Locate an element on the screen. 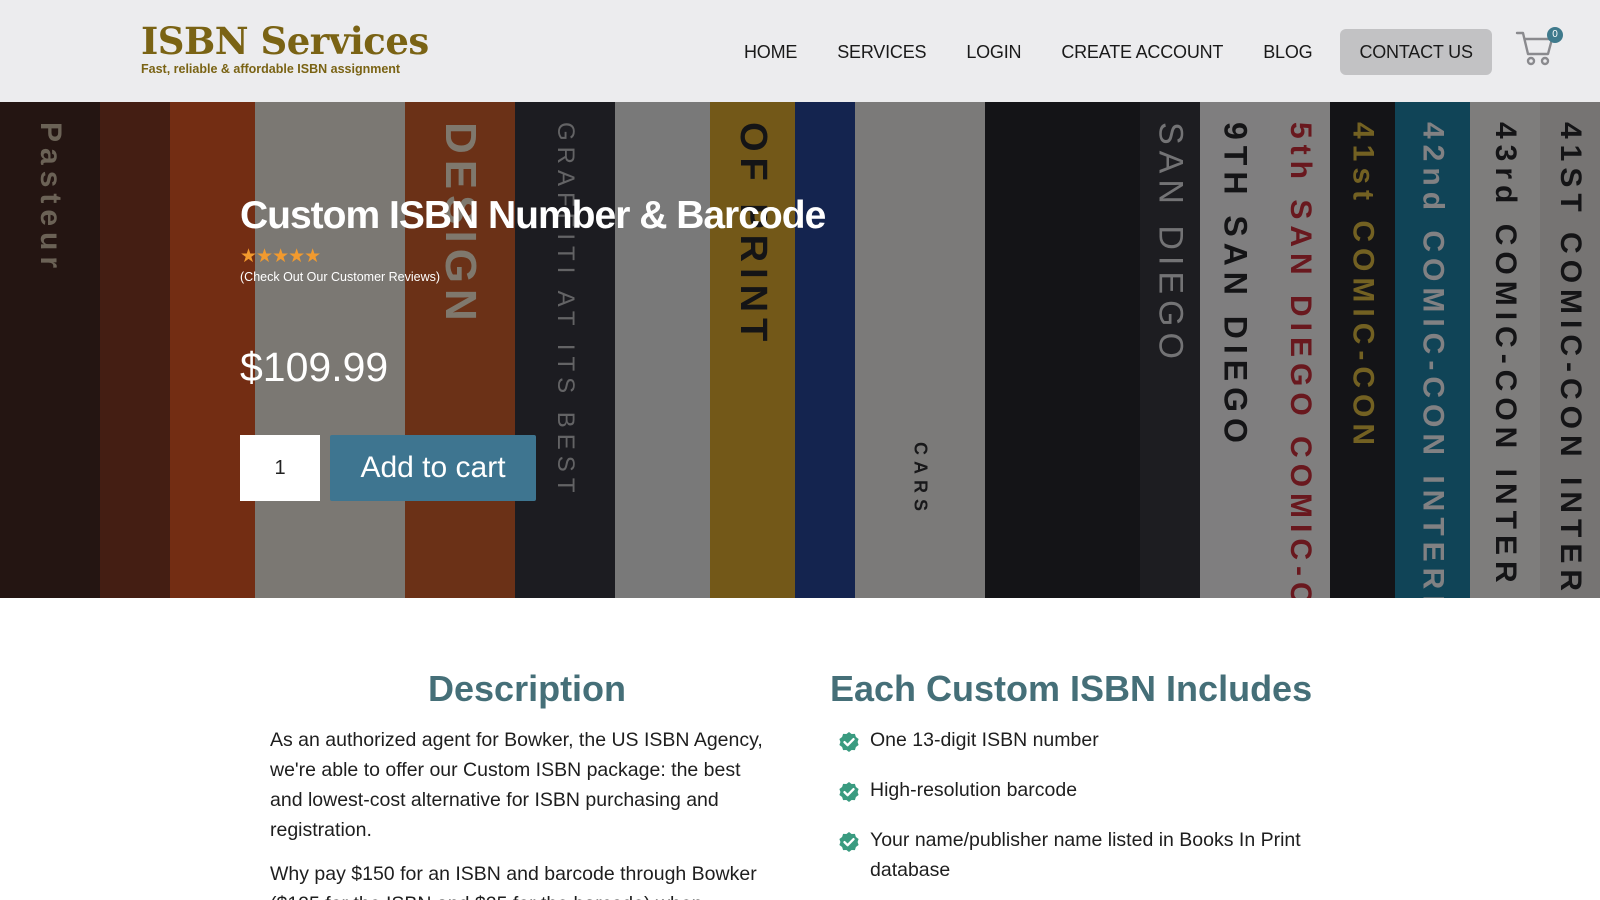 This screenshot has width=1600, height=900. quantity-input is located at coordinates (280, 468).